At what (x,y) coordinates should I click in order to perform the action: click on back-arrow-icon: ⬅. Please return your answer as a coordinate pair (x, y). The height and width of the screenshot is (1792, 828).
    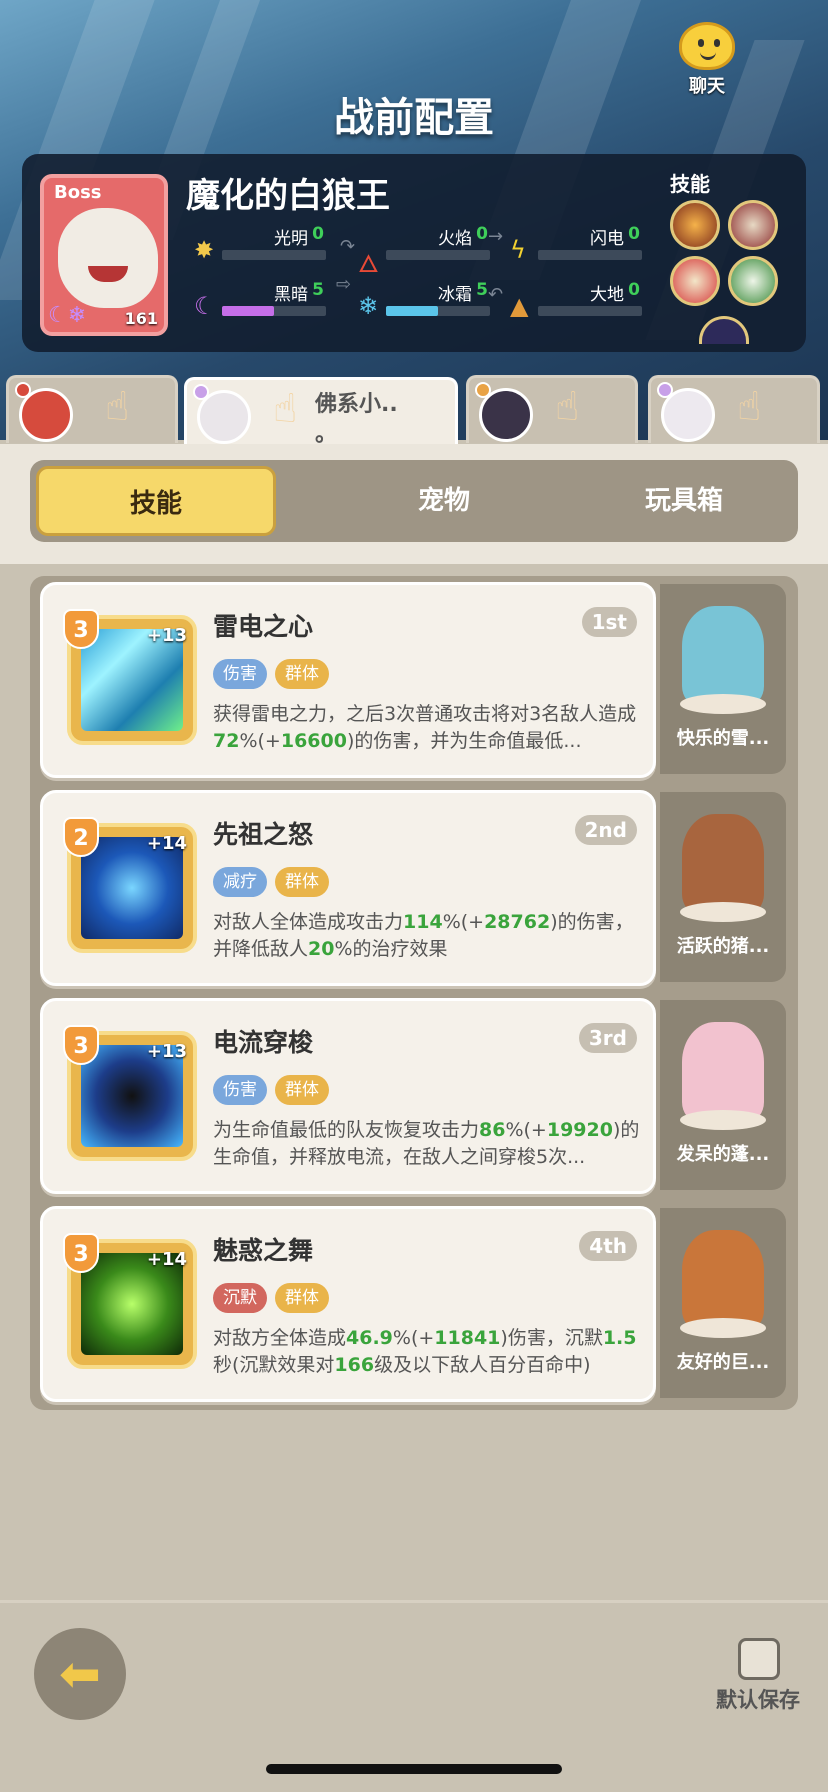
    Looking at the image, I should click on (80, 1674).